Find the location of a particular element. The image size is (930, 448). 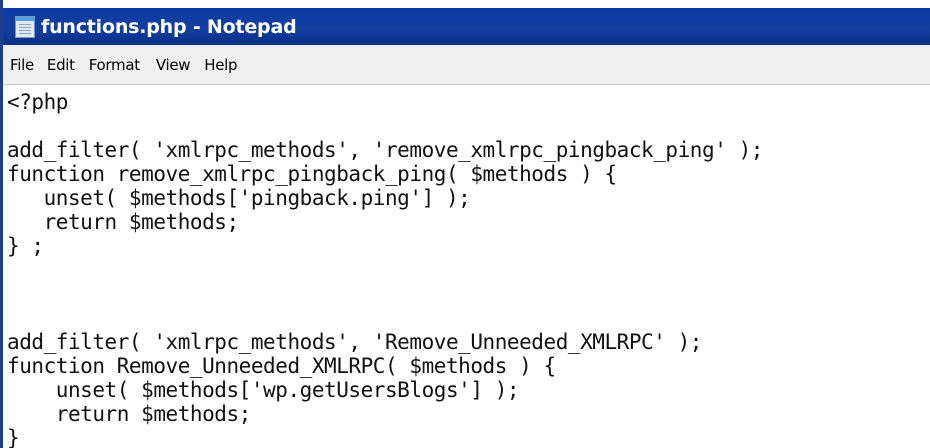

menu-view: View is located at coordinates (173, 65).